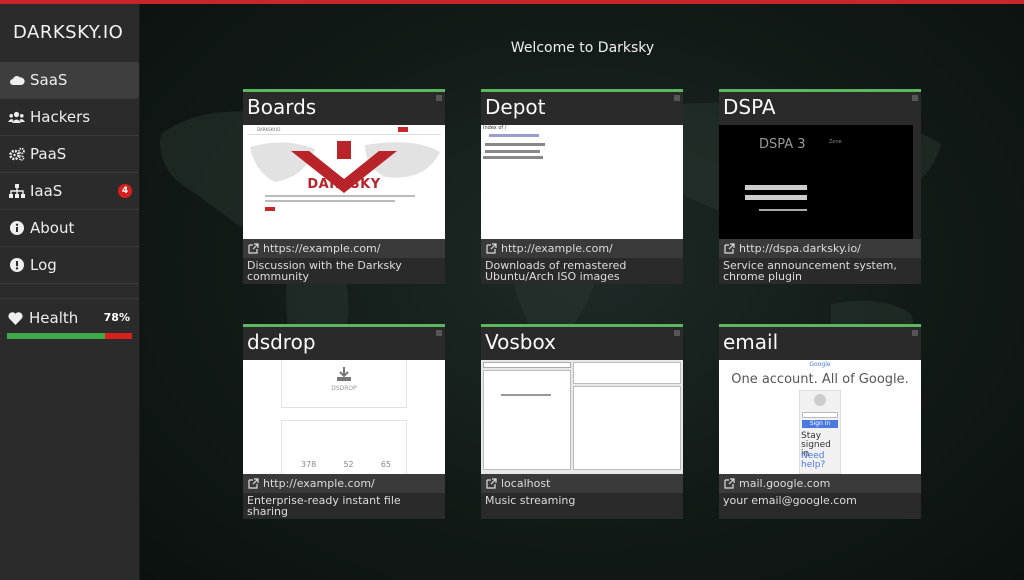 This screenshot has height=580, width=1024. Describe the element at coordinates (16, 265) in the screenshot. I see `alert-icon` at that location.